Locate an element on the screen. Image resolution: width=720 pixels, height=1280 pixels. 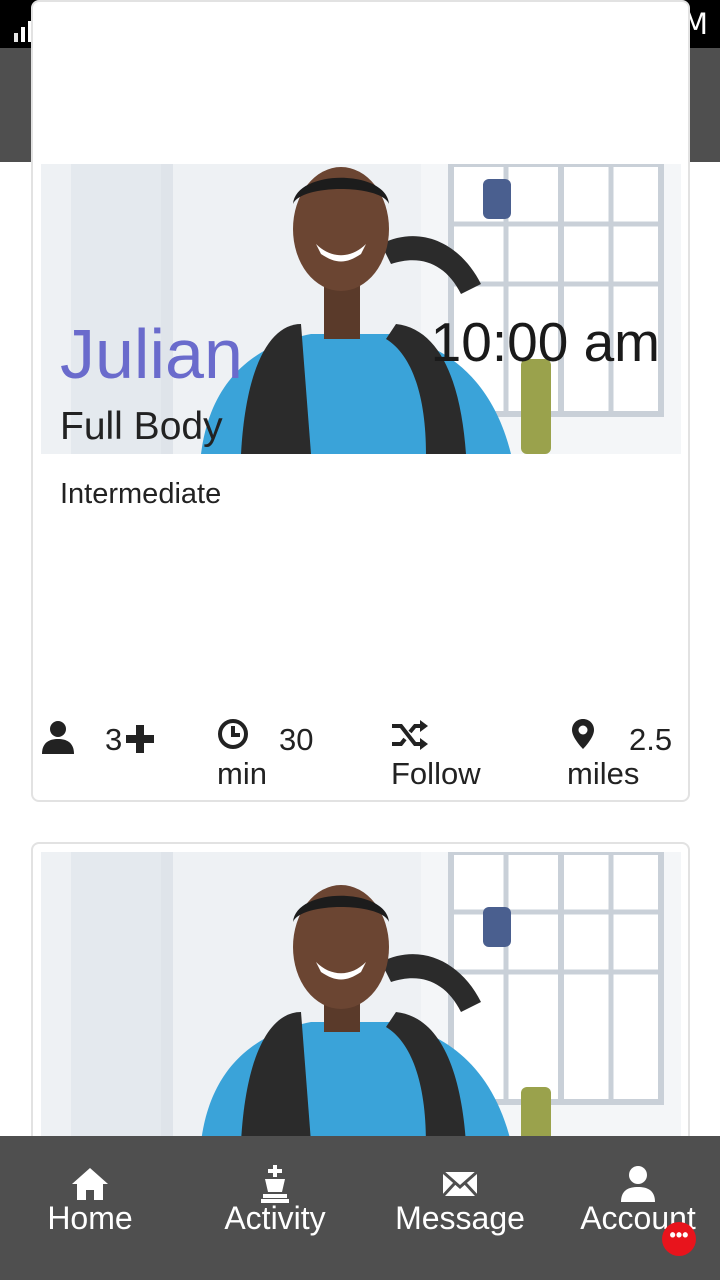
nav-message-label: Message is located at coordinates (460, 1218).